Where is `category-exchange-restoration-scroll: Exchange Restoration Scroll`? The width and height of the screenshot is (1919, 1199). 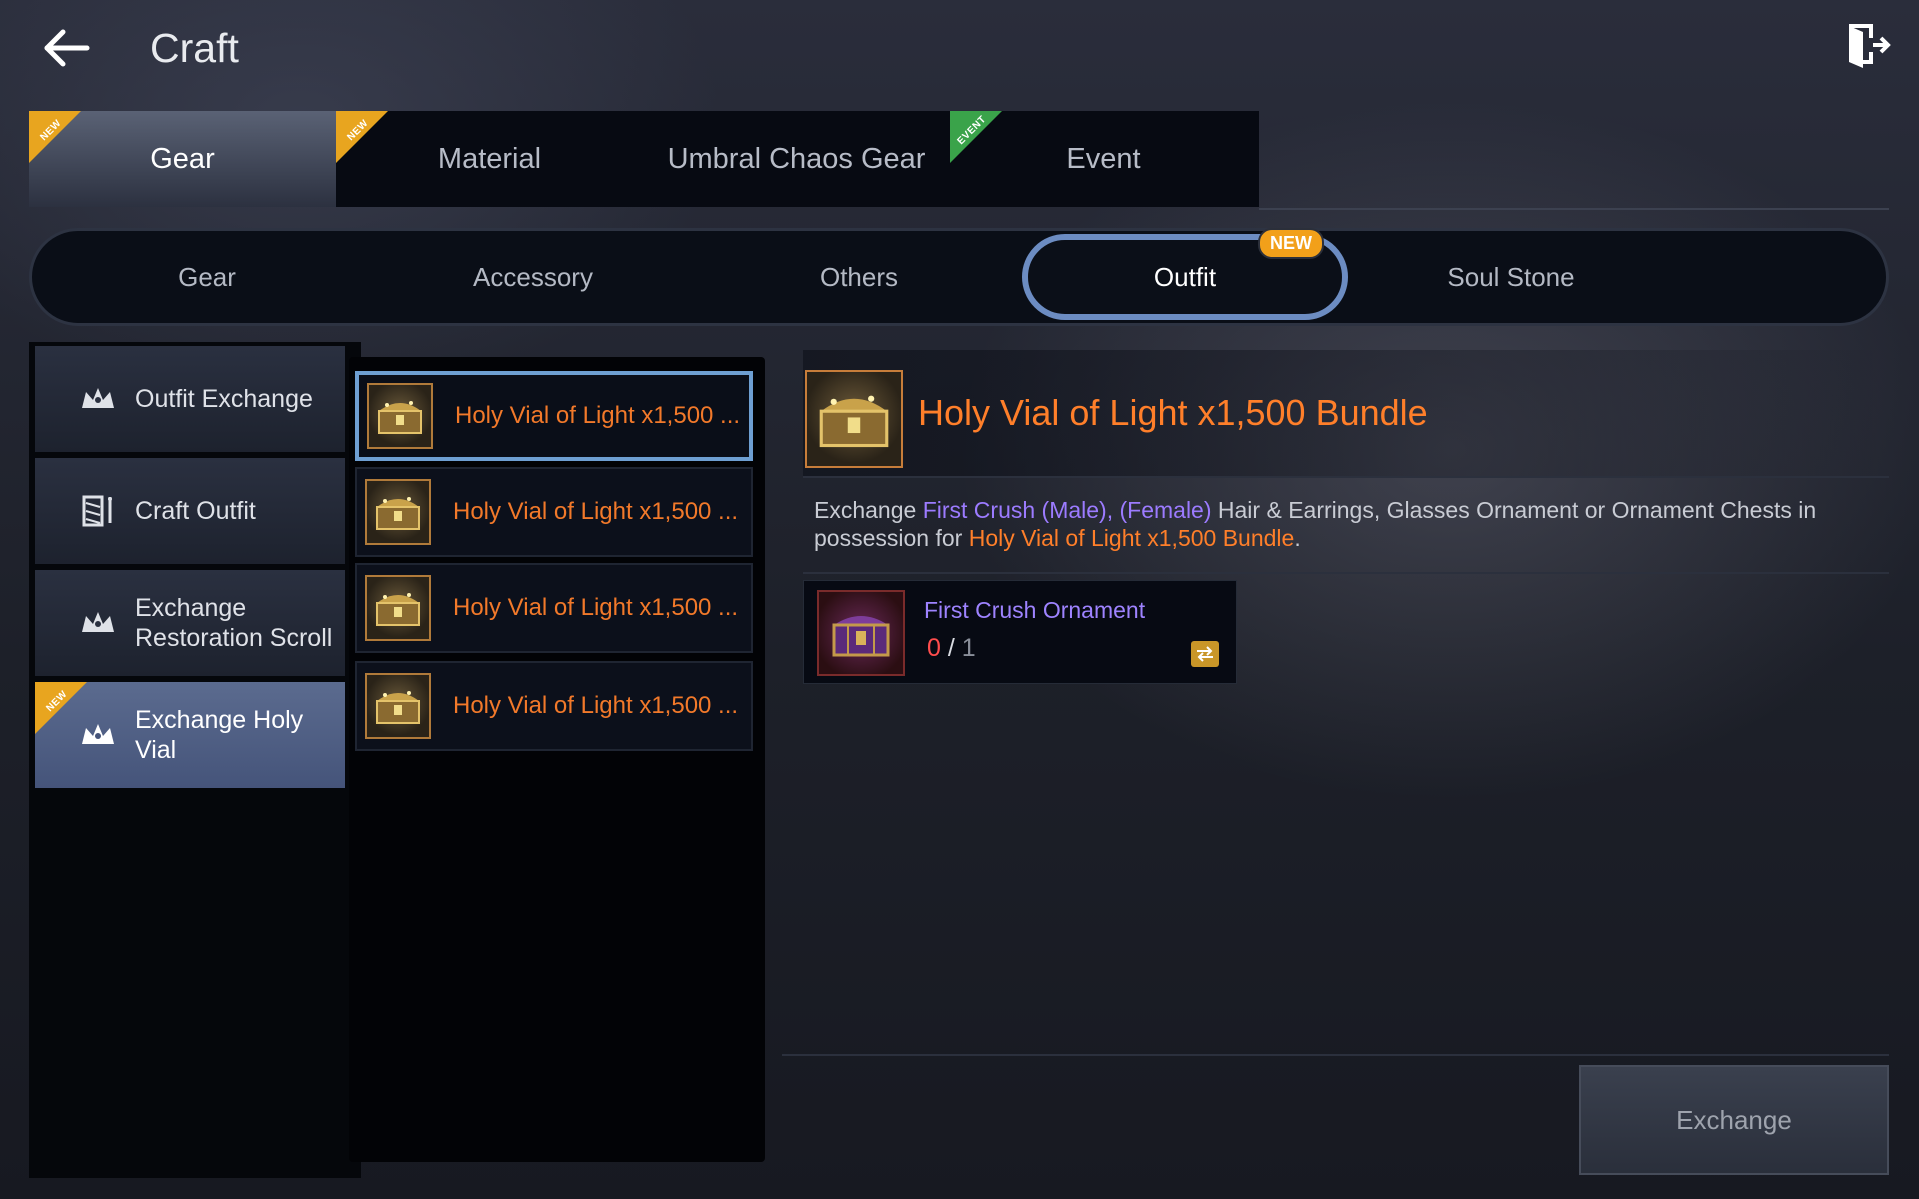
category-exchange-restoration-scroll: Exchange Restoration Scroll is located at coordinates (190, 623).